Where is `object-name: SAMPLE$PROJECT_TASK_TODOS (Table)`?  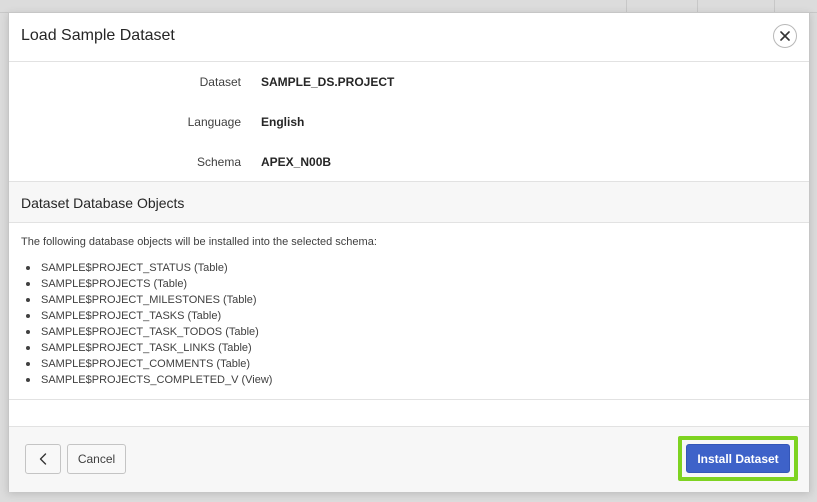 object-name: SAMPLE$PROJECT_TASK_TODOS (Table) is located at coordinates (150, 332).